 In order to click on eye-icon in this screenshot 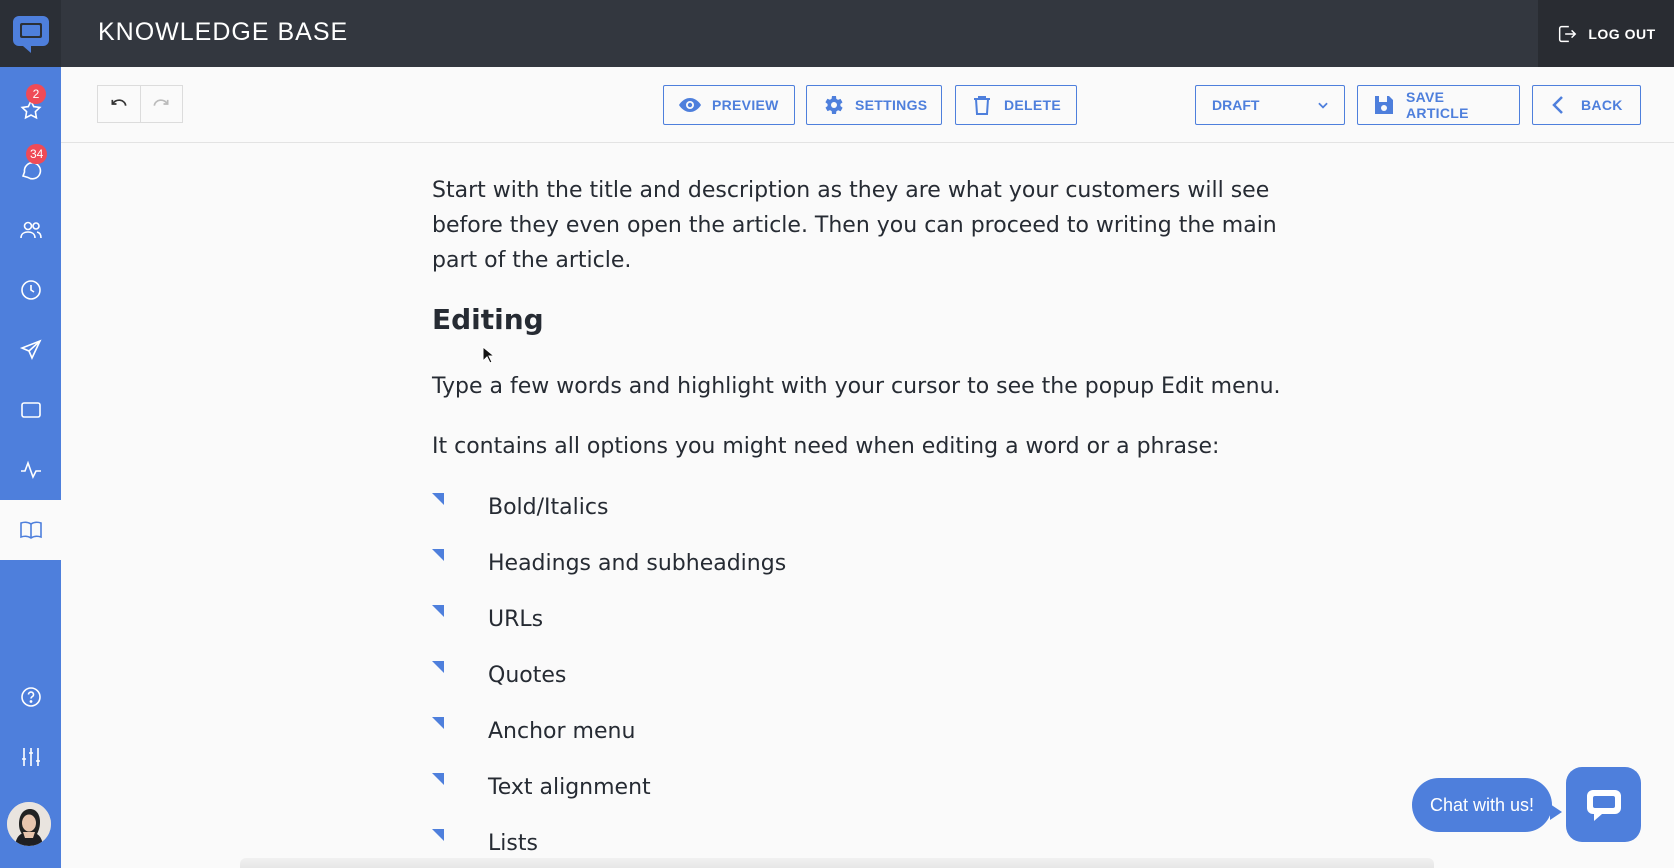, I will do `click(690, 105)`.